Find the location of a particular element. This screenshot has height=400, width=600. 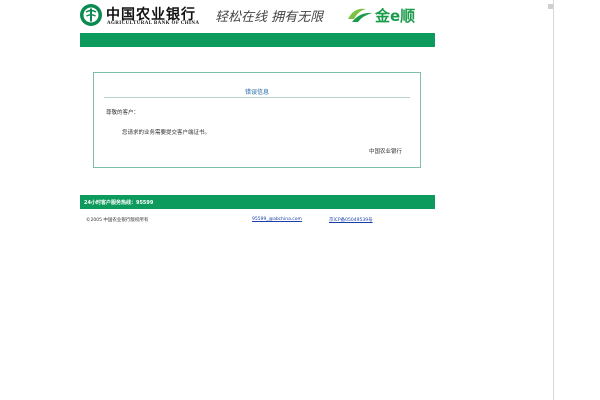

copyright-text: ©2005 中国农业银行版权所有 is located at coordinates (117, 220).